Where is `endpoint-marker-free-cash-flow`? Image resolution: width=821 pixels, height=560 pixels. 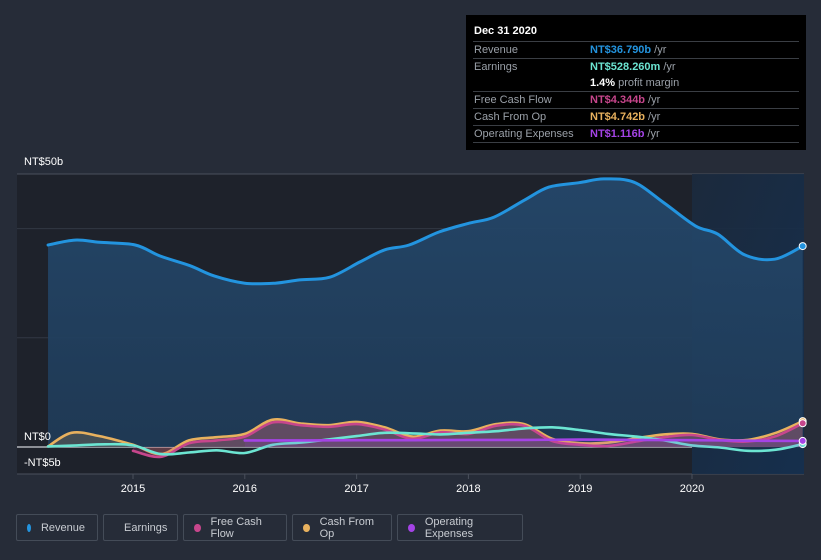
endpoint-marker-free-cash-flow is located at coordinates (802, 423).